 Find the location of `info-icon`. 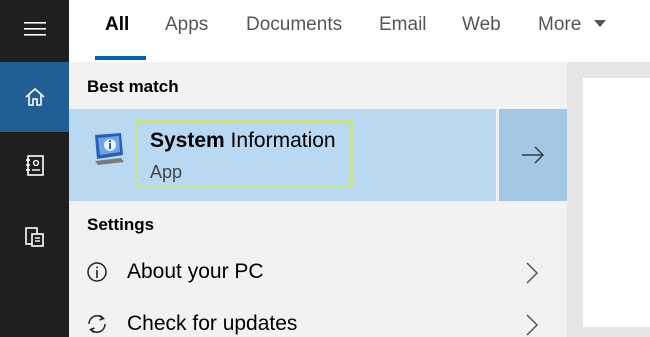

info-icon is located at coordinates (97, 272).